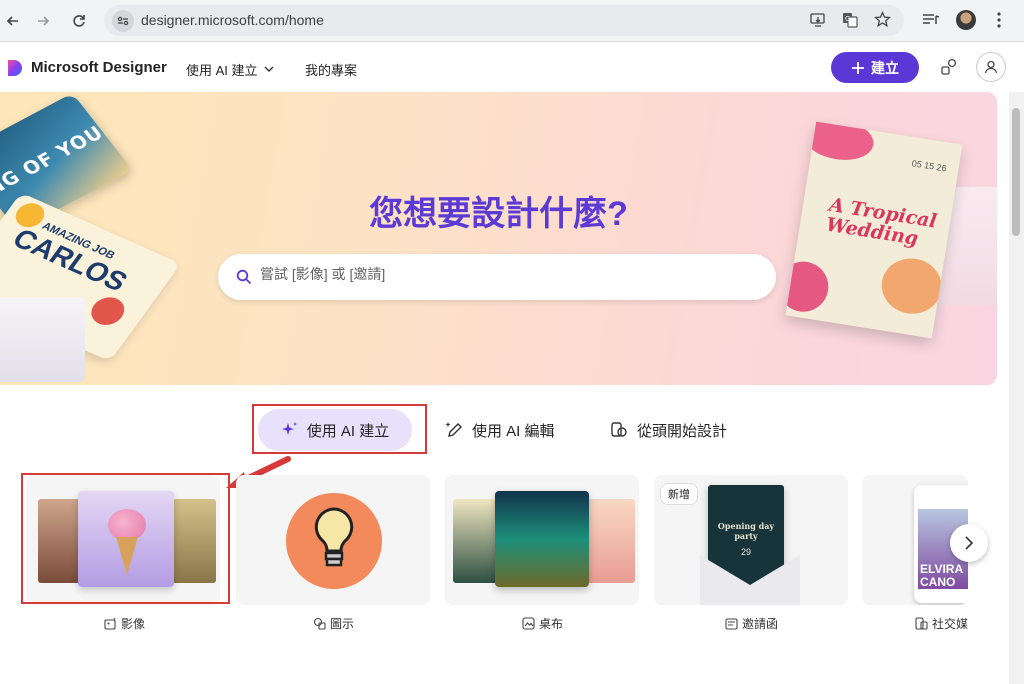 This screenshot has width=1024, height=684. What do you see at coordinates (991, 67) in the screenshot?
I see `account-icon` at bounding box center [991, 67].